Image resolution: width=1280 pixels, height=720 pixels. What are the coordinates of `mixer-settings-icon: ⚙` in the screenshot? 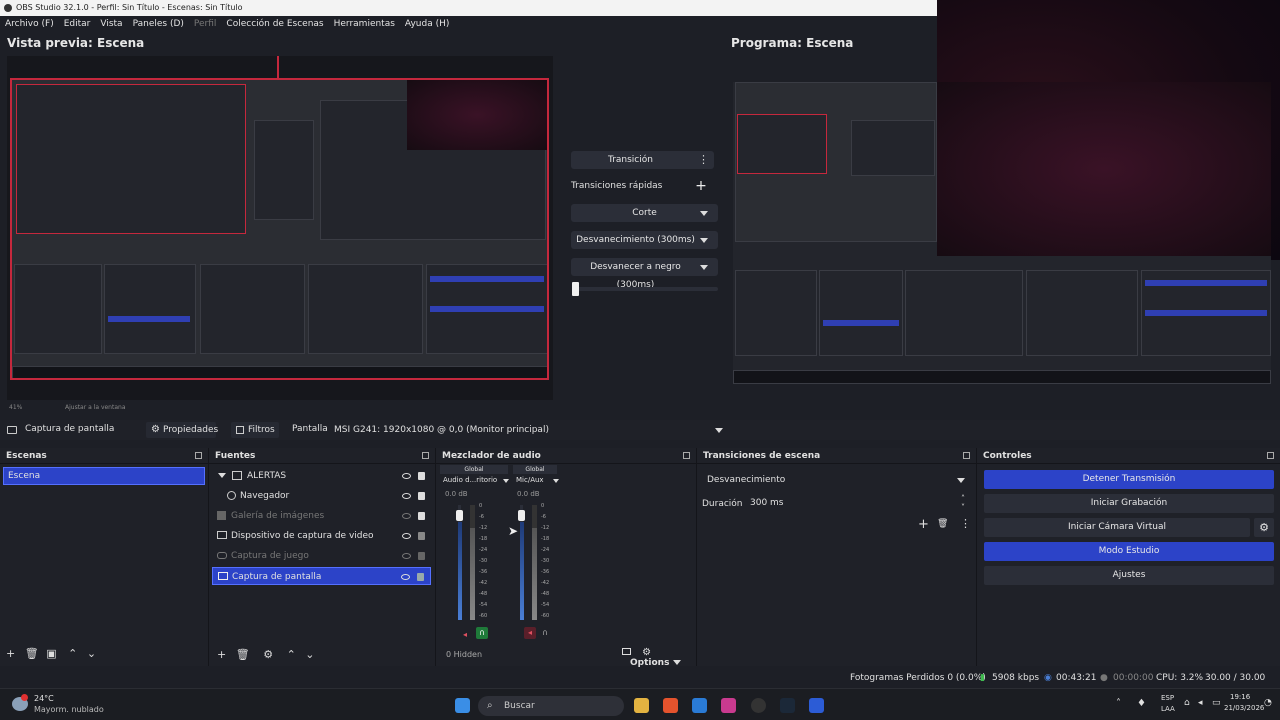 It's located at (646, 652).